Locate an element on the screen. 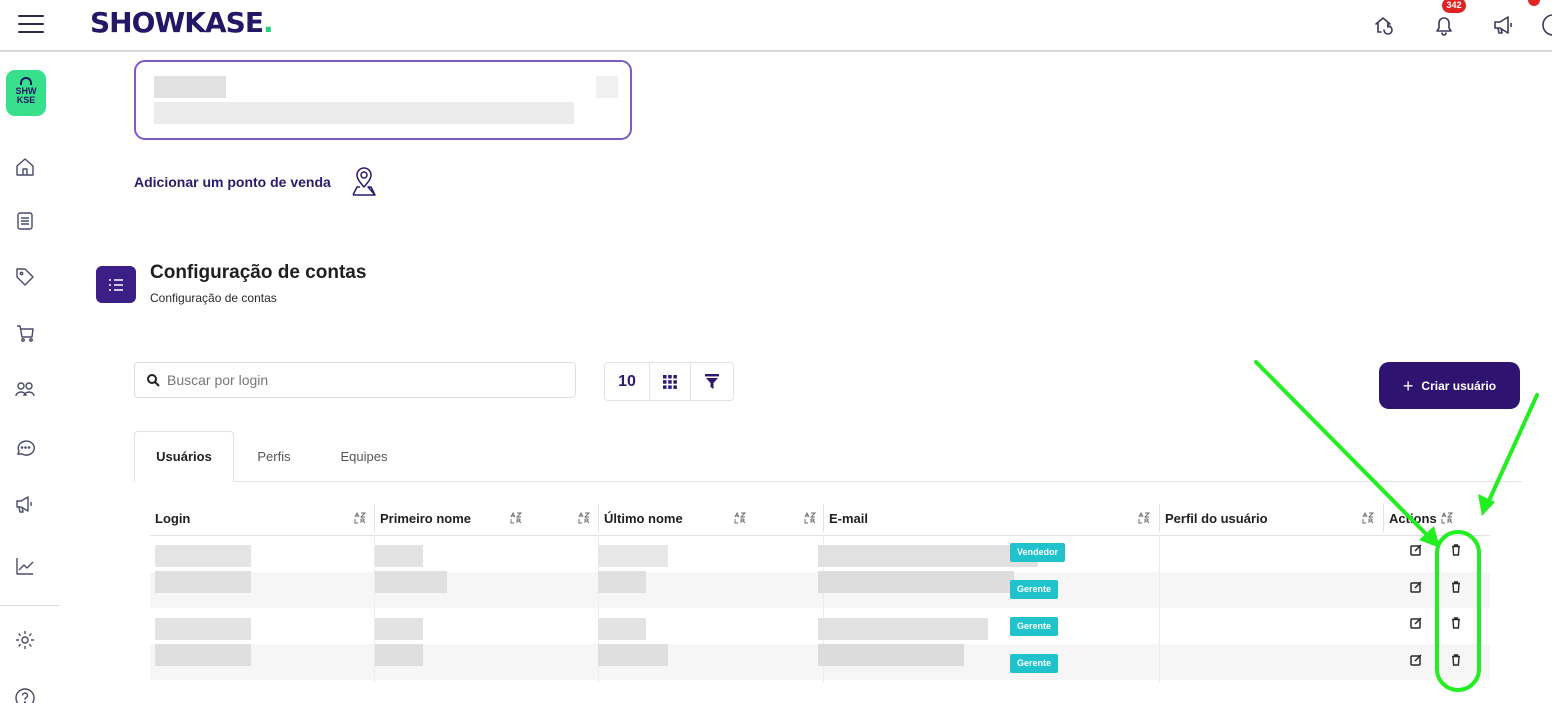 This screenshot has height=703, width=1552. create-user-label: Criar usuário is located at coordinates (1459, 385).